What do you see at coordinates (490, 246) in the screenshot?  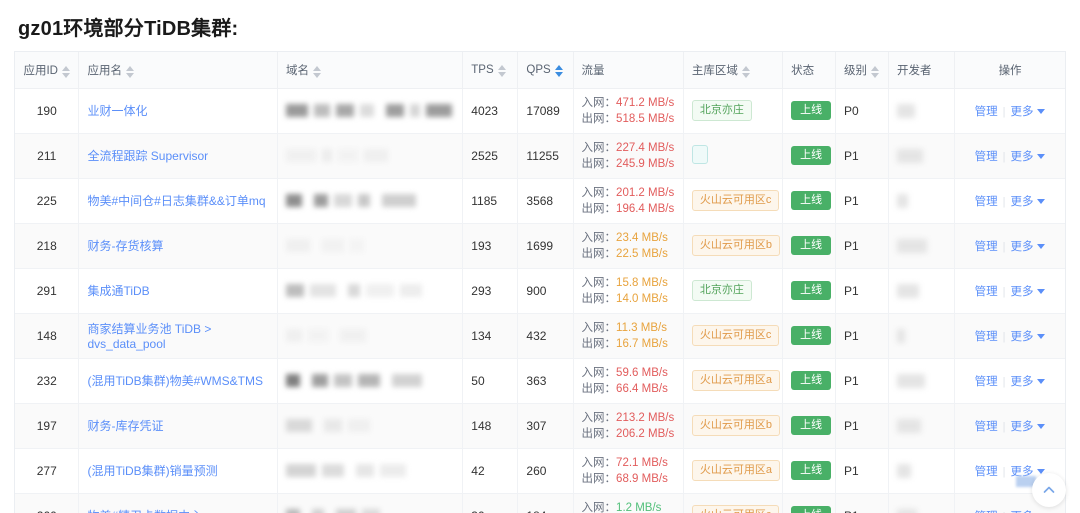 I see `cell-tps: 193` at bounding box center [490, 246].